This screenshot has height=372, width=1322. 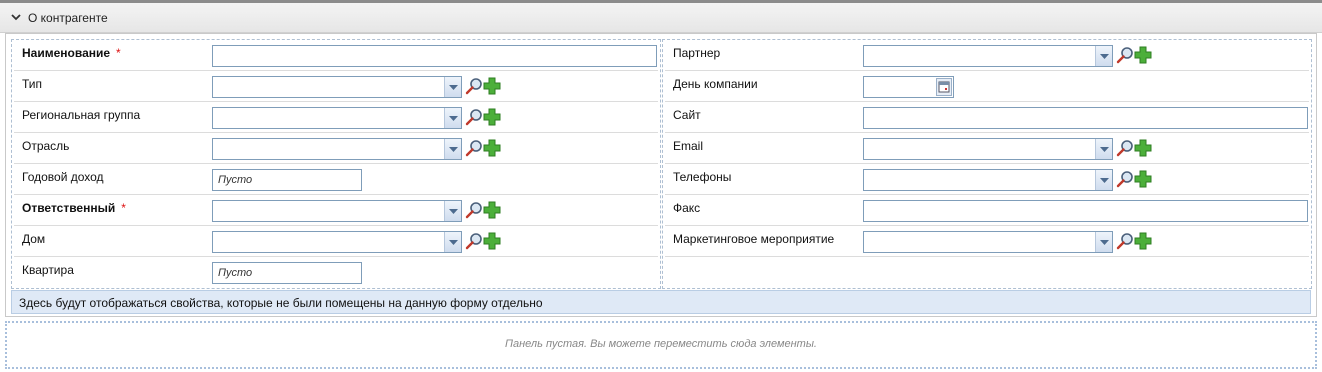 What do you see at coordinates (46, 146) in the screenshot?
I see `field-label: Отрасль` at bounding box center [46, 146].